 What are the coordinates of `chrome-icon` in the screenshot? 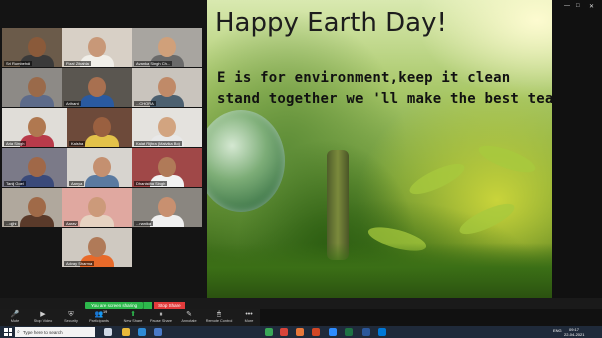 It's located at (269, 332).